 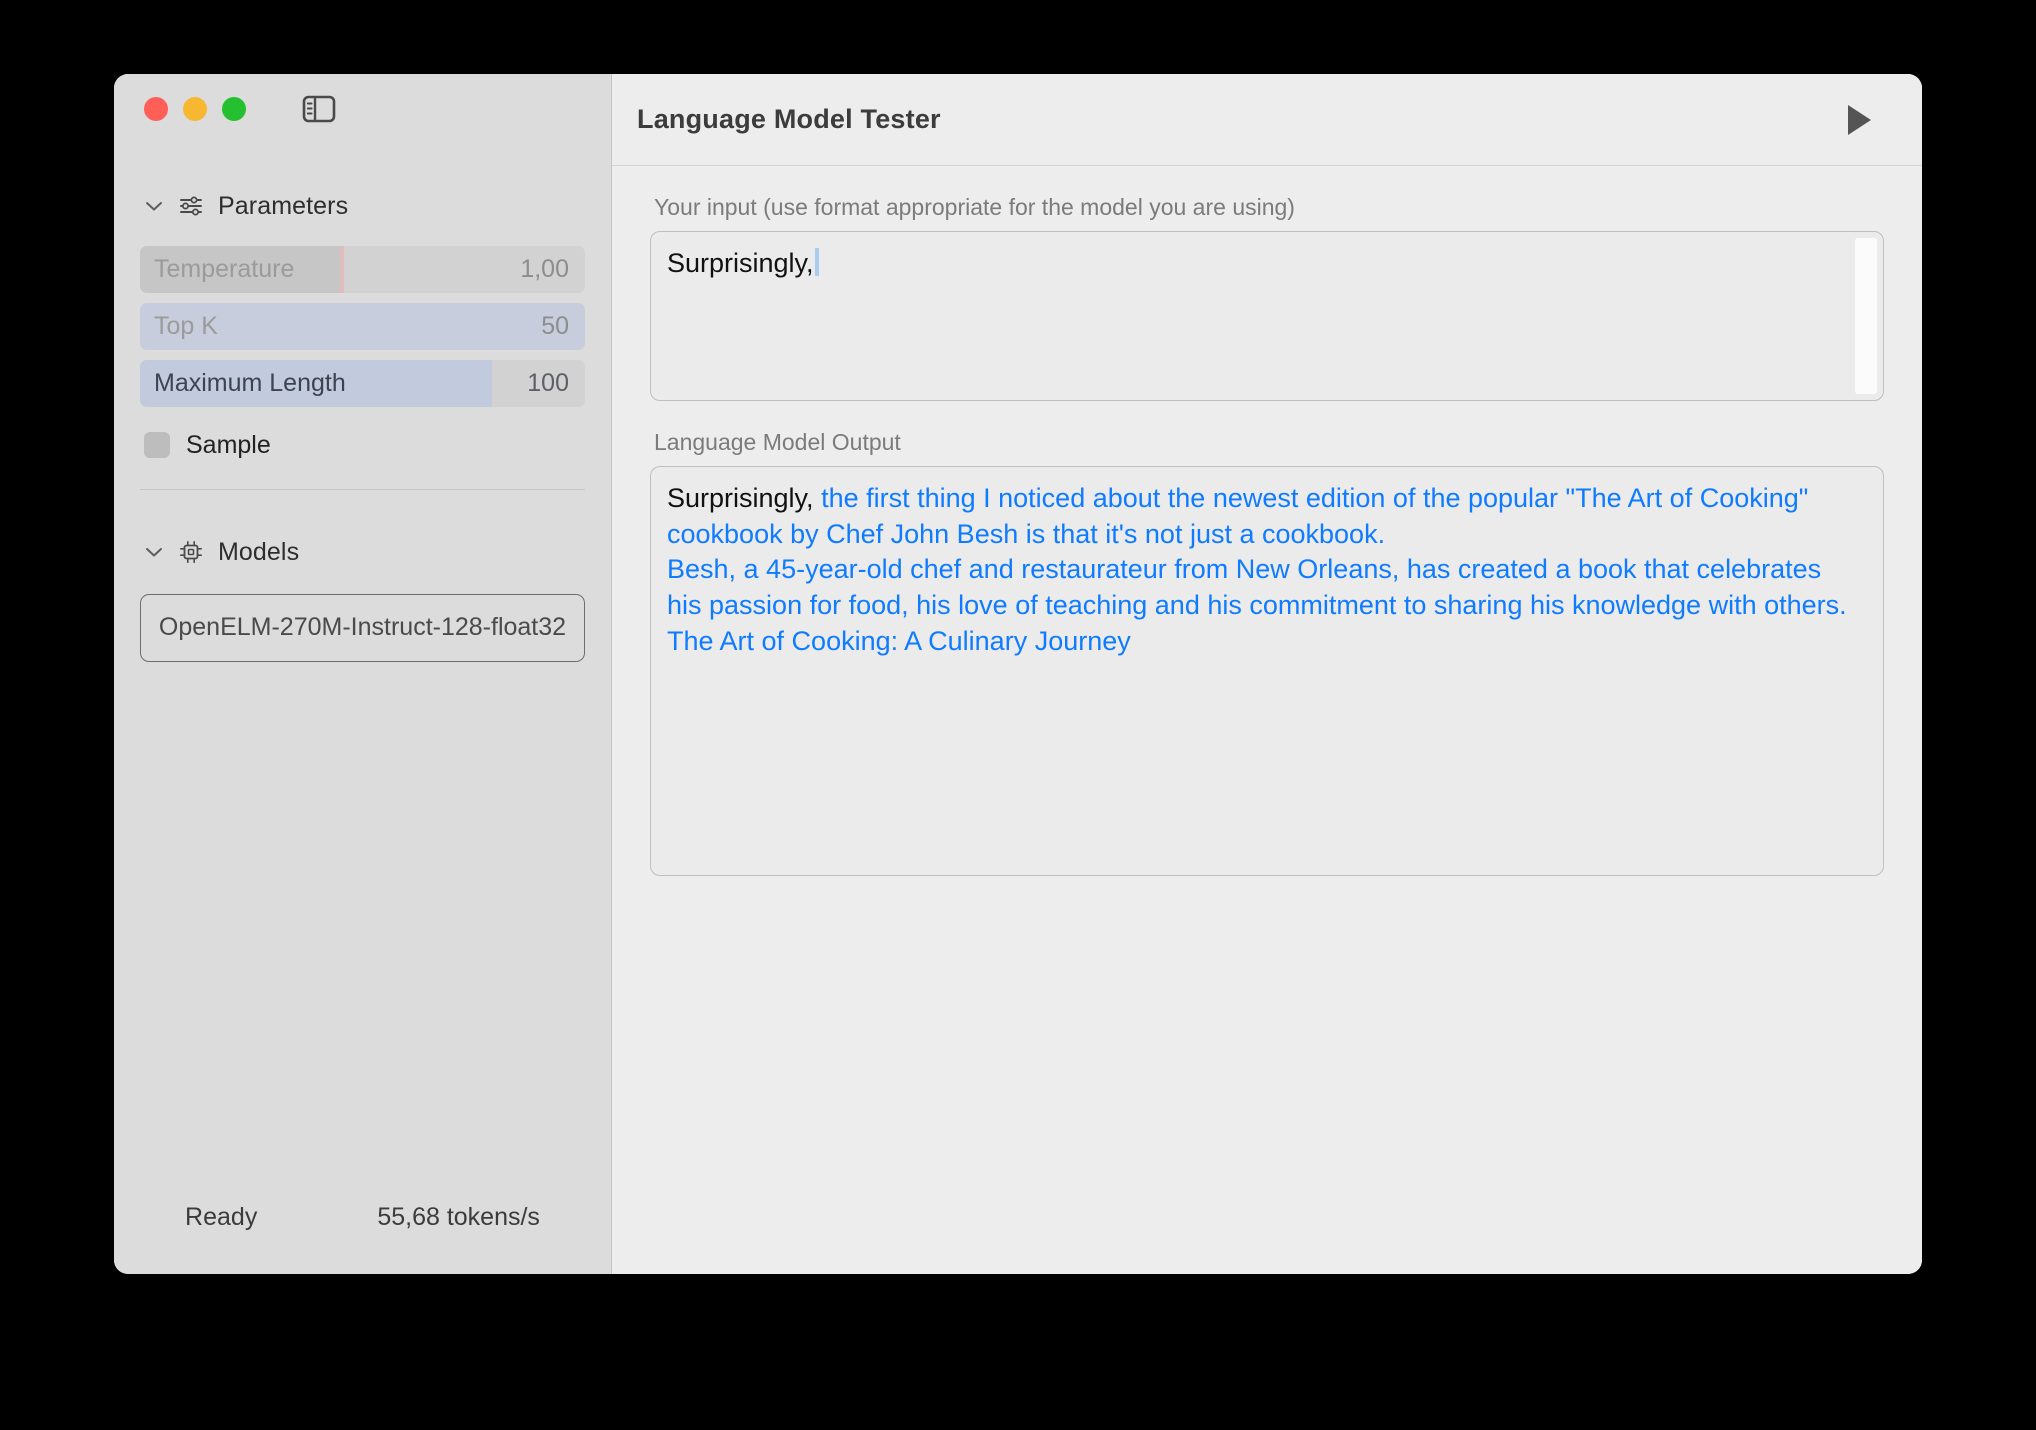 I want to click on param-label-top-k: Top K, so click(x=186, y=326).